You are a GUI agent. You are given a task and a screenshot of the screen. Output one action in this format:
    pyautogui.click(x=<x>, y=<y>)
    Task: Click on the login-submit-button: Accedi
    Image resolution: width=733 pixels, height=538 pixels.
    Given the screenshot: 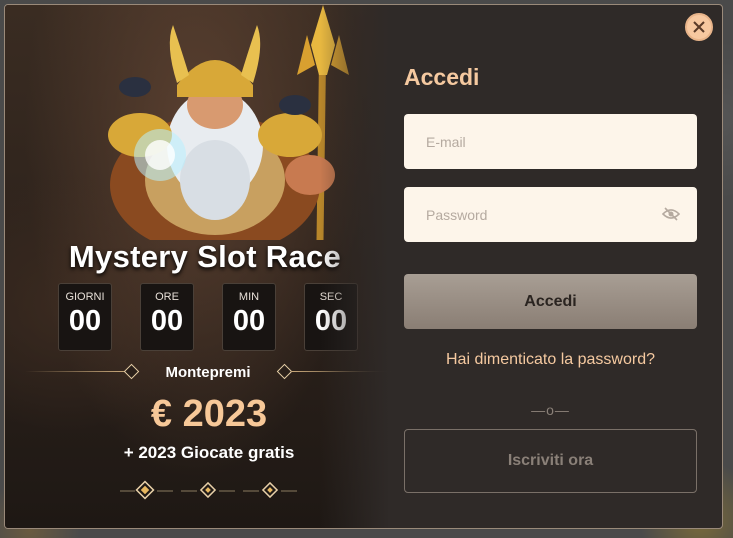 What is the action you would take?
    pyautogui.click(x=550, y=301)
    